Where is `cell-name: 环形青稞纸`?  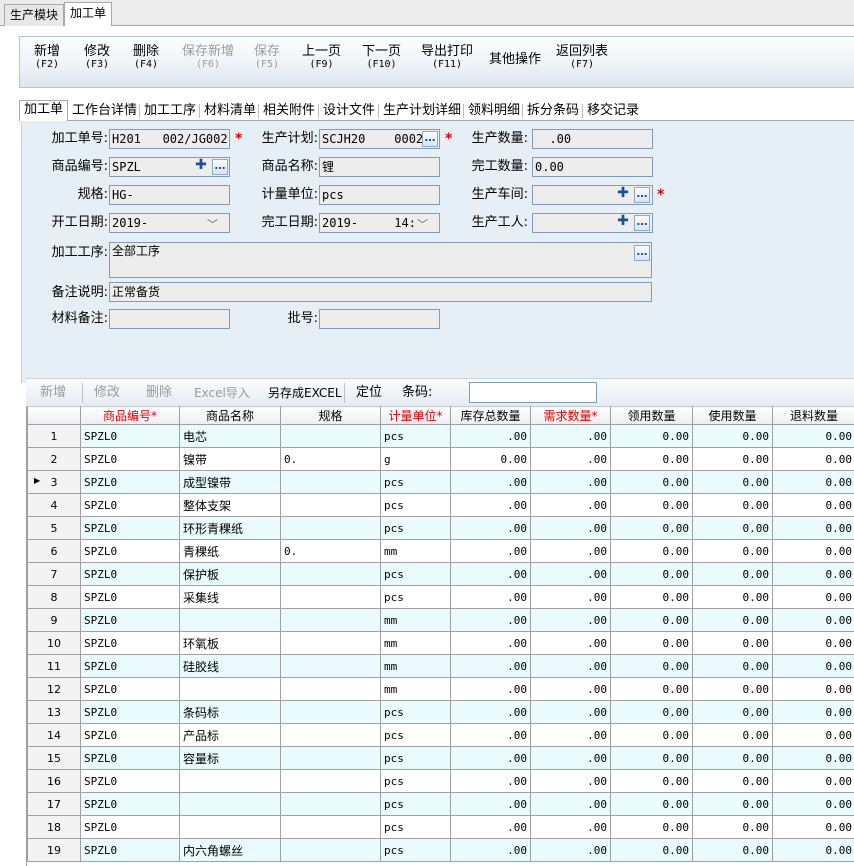
cell-name: 环形青稞纸 is located at coordinates (230, 528).